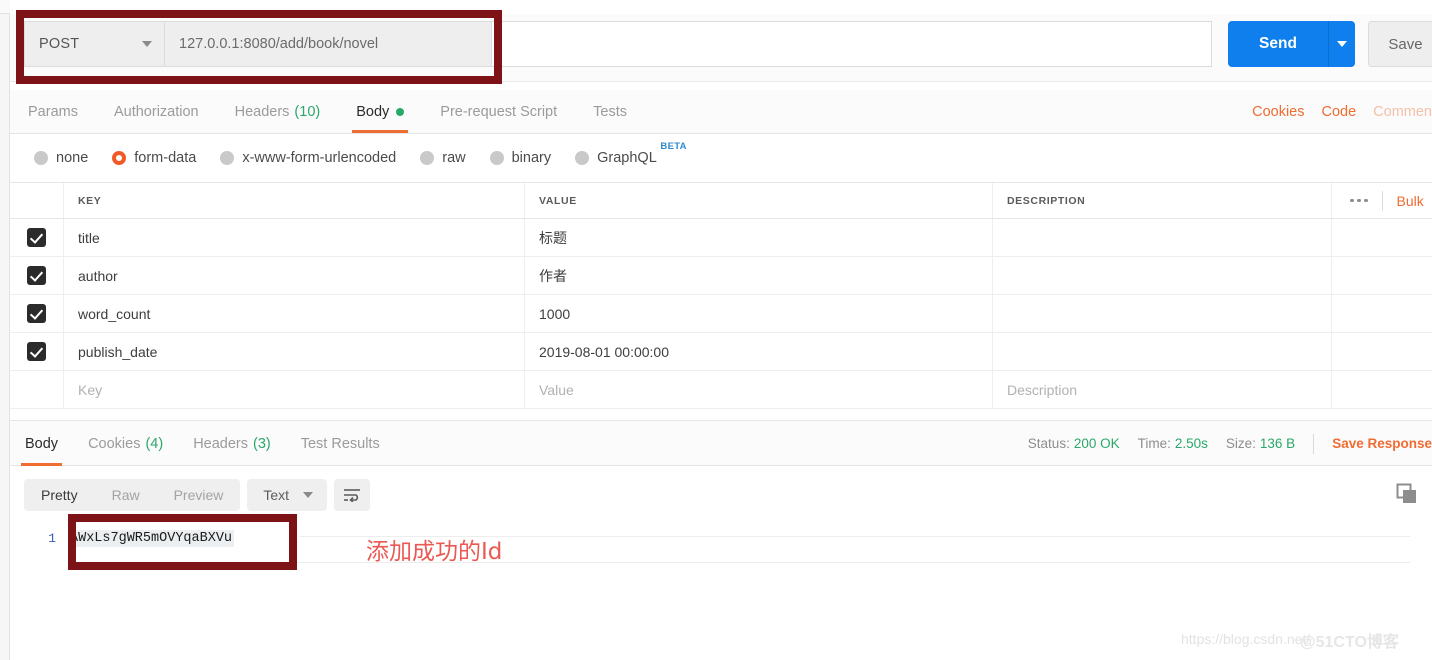  What do you see at coordinates (5, 7) in the screenshot?
I see `sidebar-edge-top` at bounding box center [5, 7].